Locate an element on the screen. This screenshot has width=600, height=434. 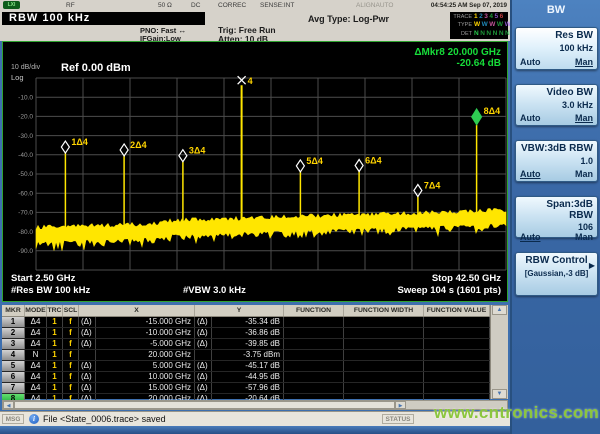
scroll-up-button: ▲ is located at coordinates (499, 310).